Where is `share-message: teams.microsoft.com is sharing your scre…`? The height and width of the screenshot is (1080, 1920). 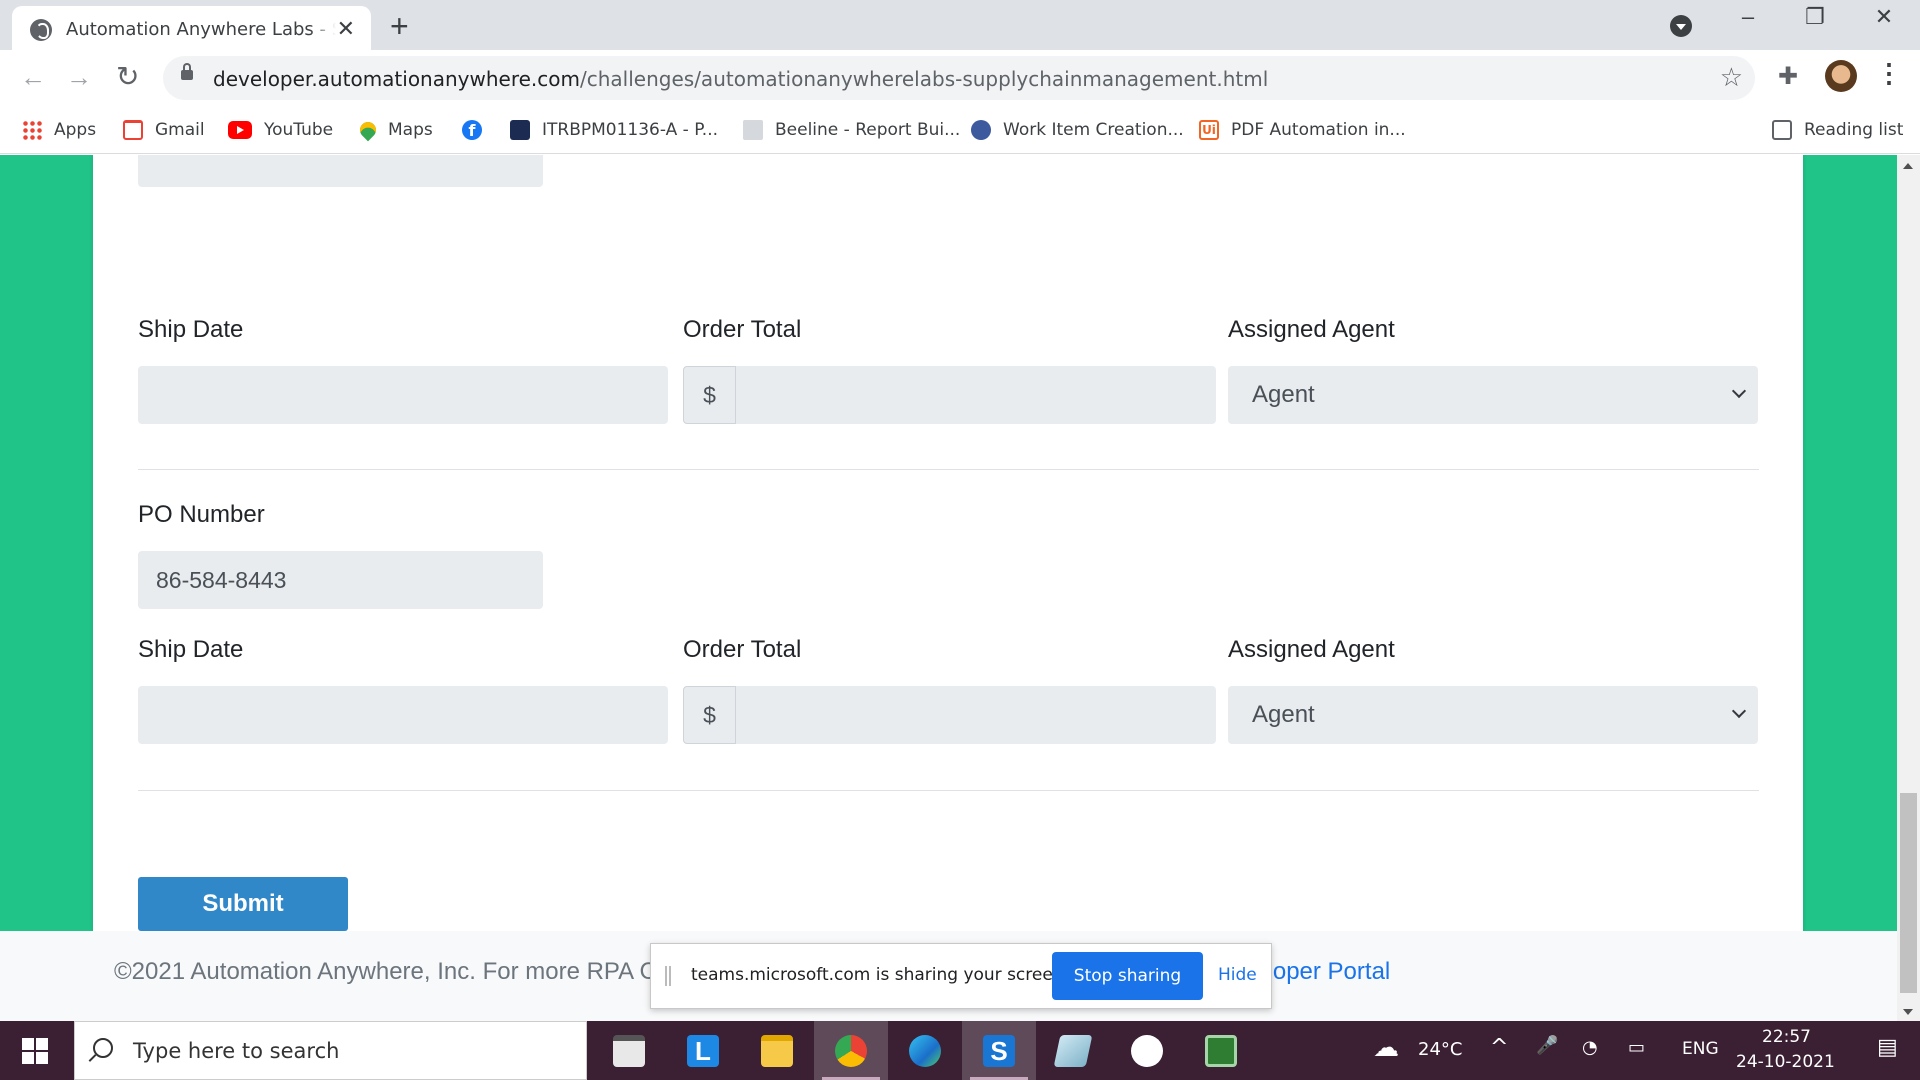
share-message: teams.microsoft.com is sharing your scre… is located at coordinates (880, 975).